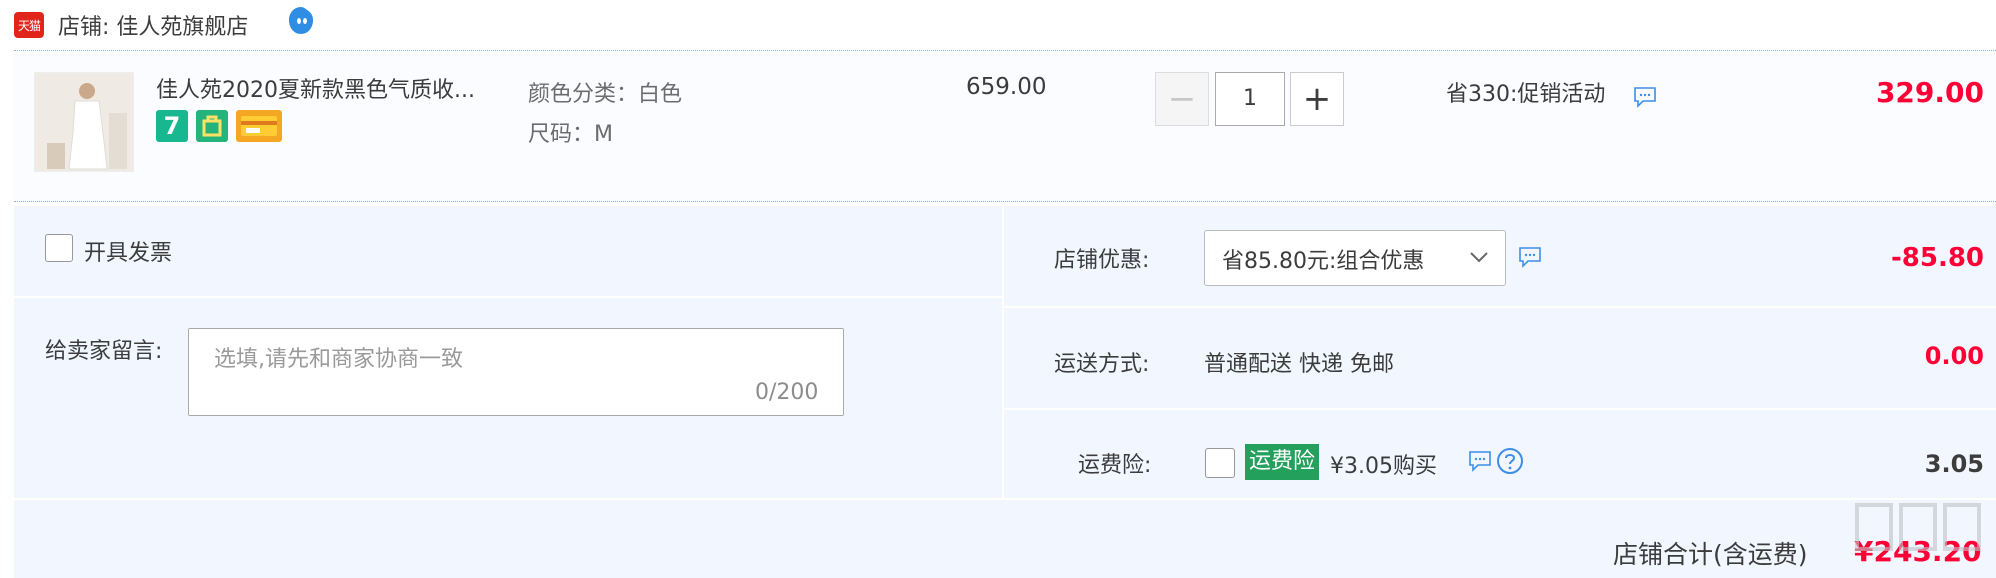  I want to click on quantity-input: 1, so click(1250, 99).